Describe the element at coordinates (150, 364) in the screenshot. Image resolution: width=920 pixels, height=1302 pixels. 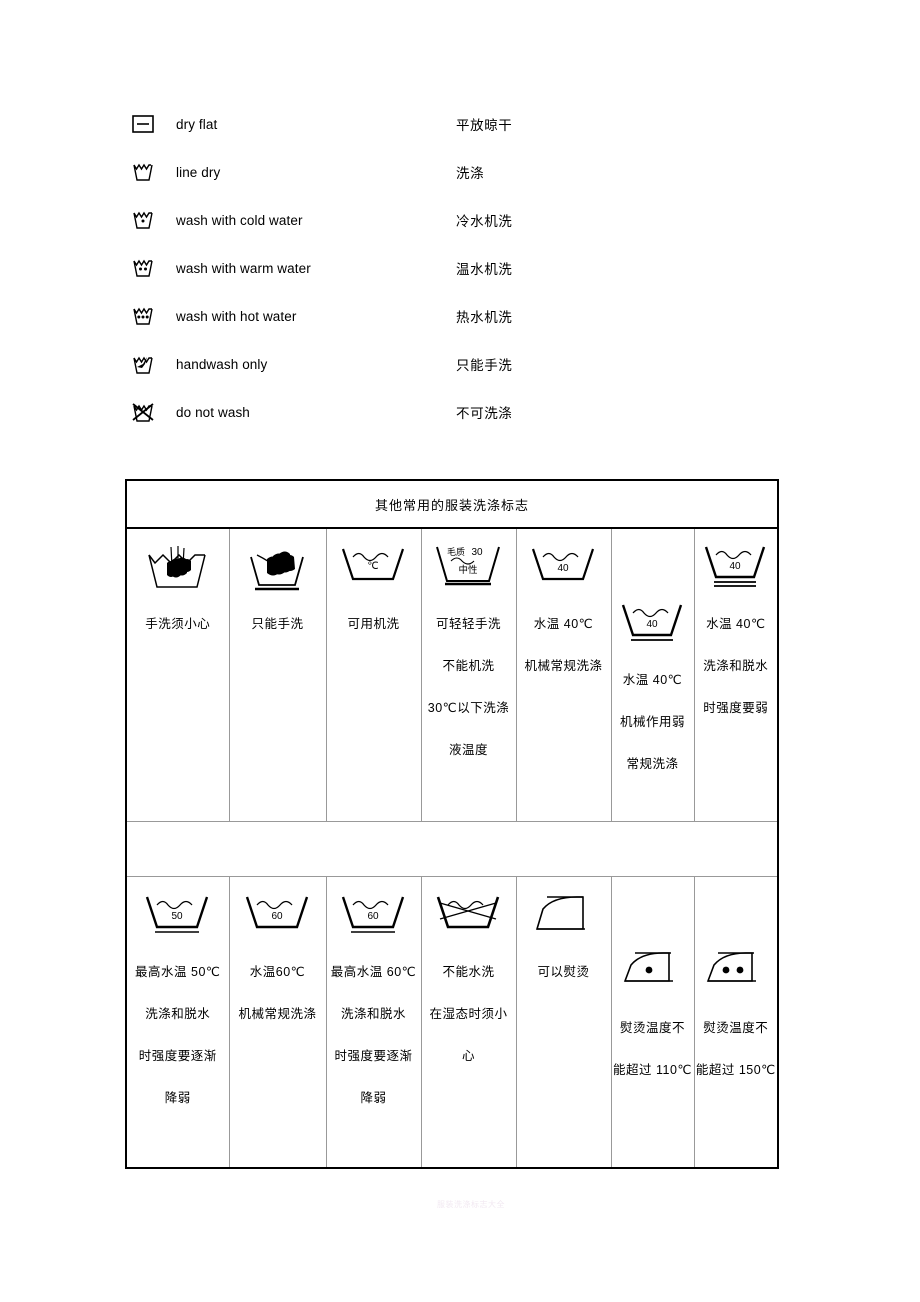
I see `handwash-only-icon` at that location.